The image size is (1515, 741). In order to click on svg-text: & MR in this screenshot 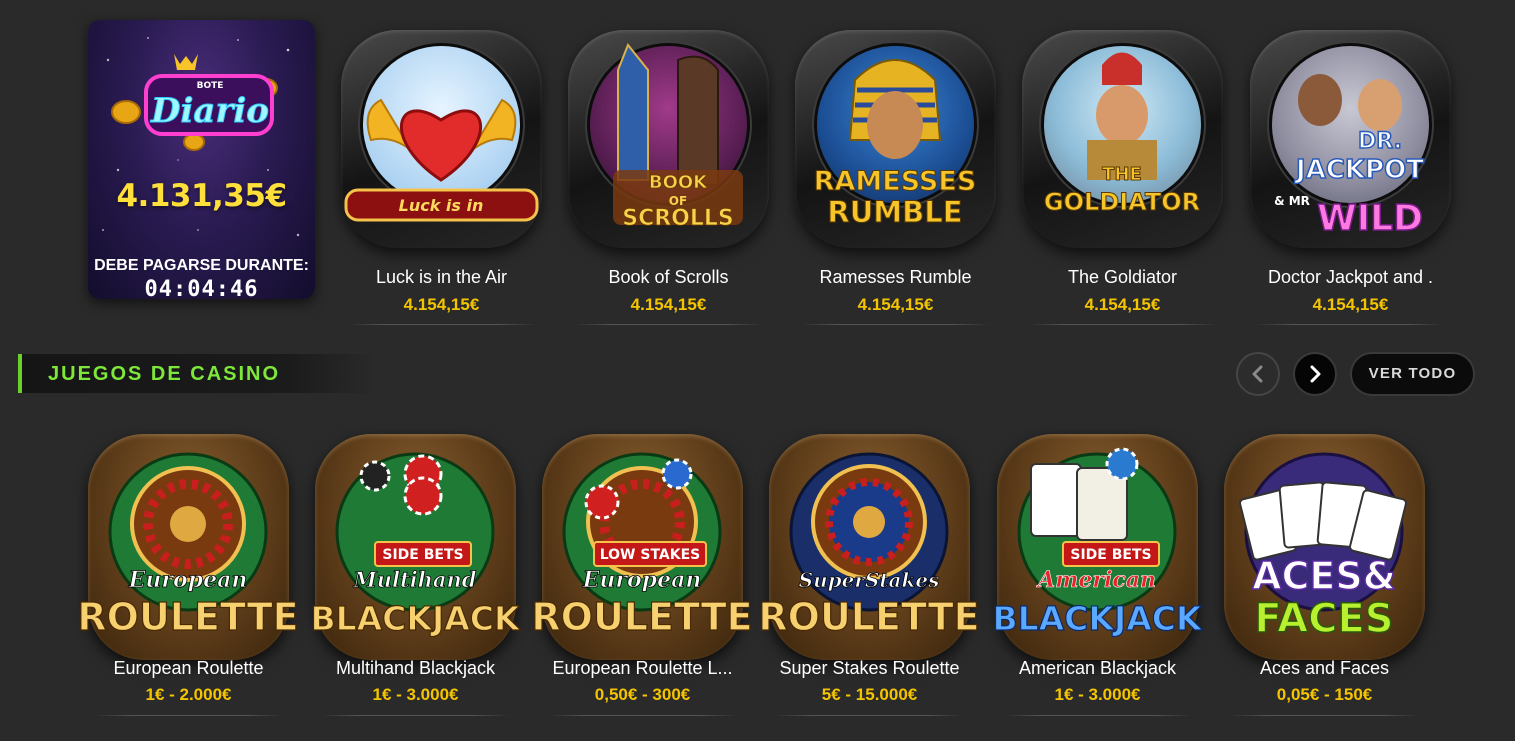, I will do `click(1292, 201)`.